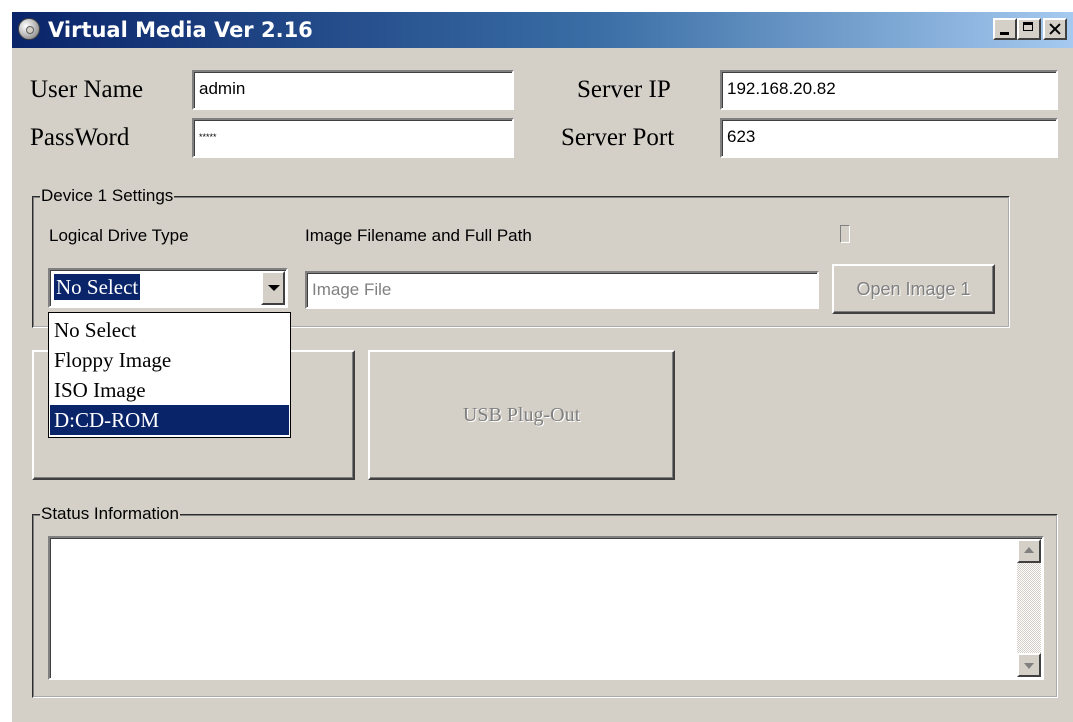 This screenshot has width=1073, height=722. I want to click on disc-icon, so click(29, 29).